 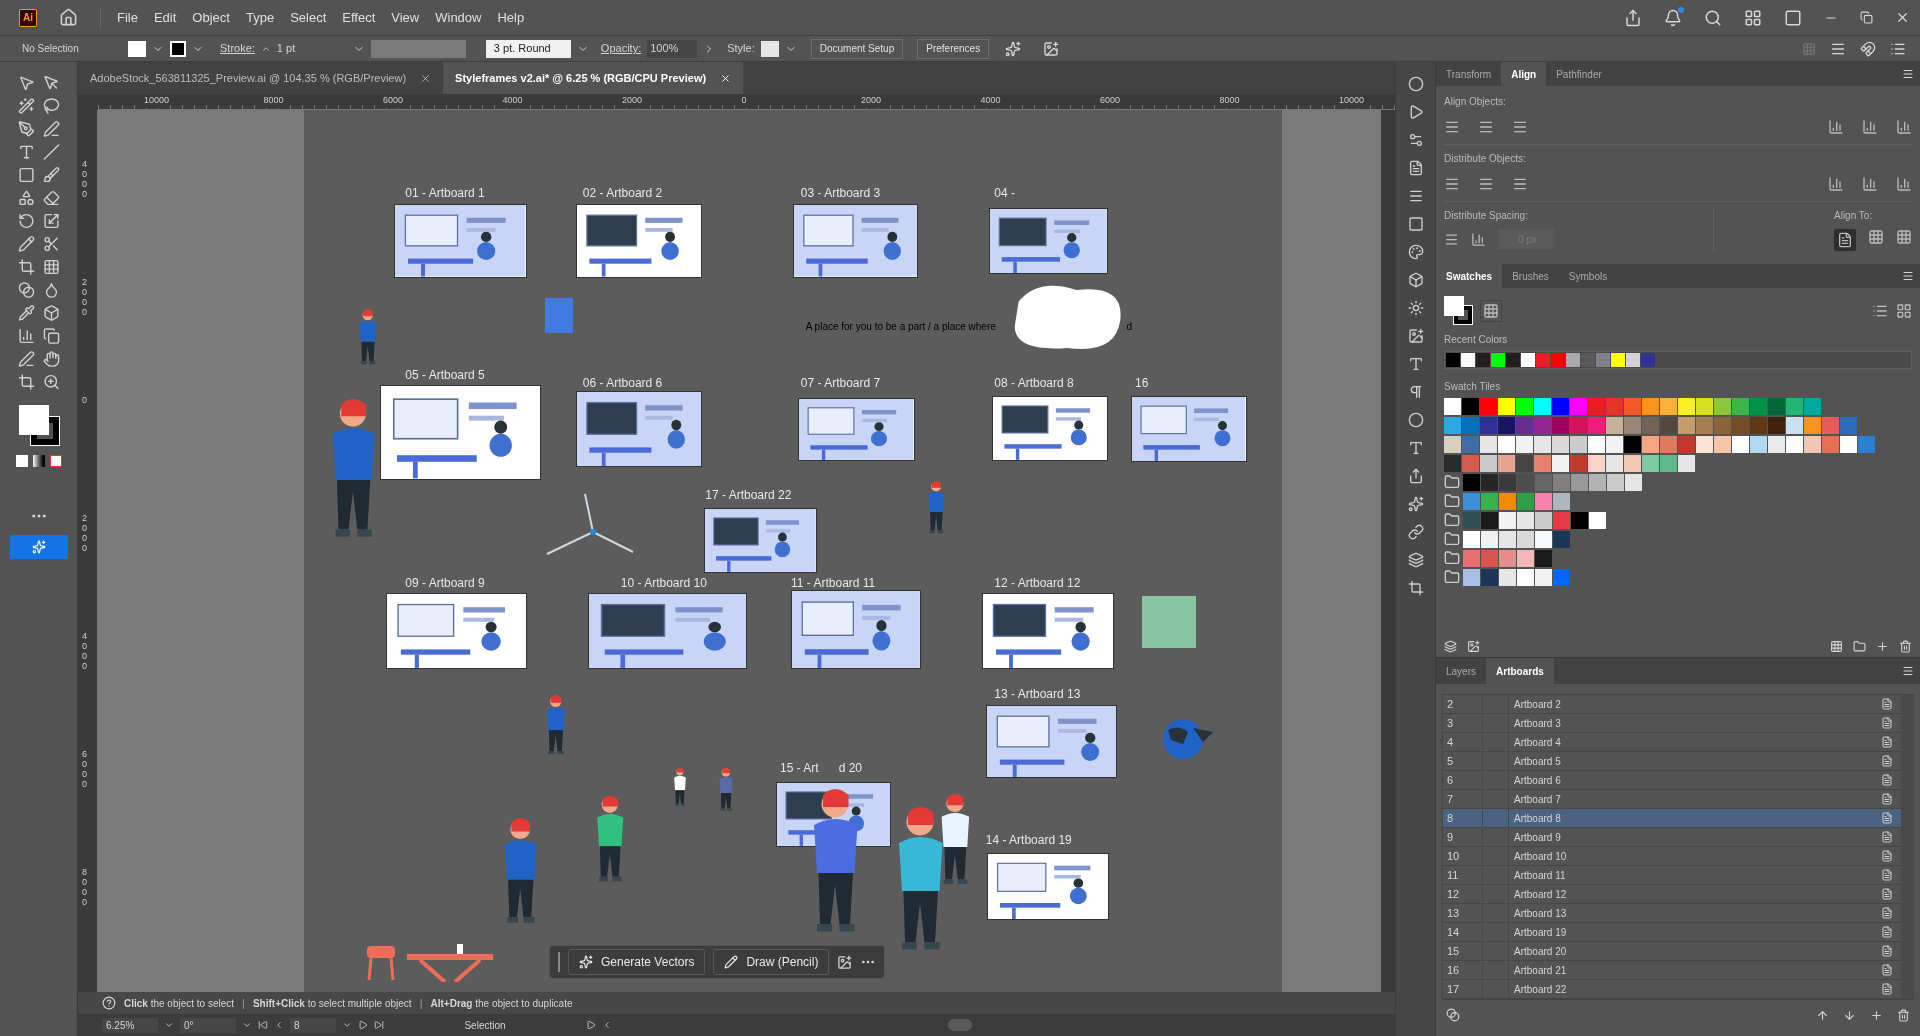 I want to click on stroke-label: Stroke:, so click(x=237, y=48).